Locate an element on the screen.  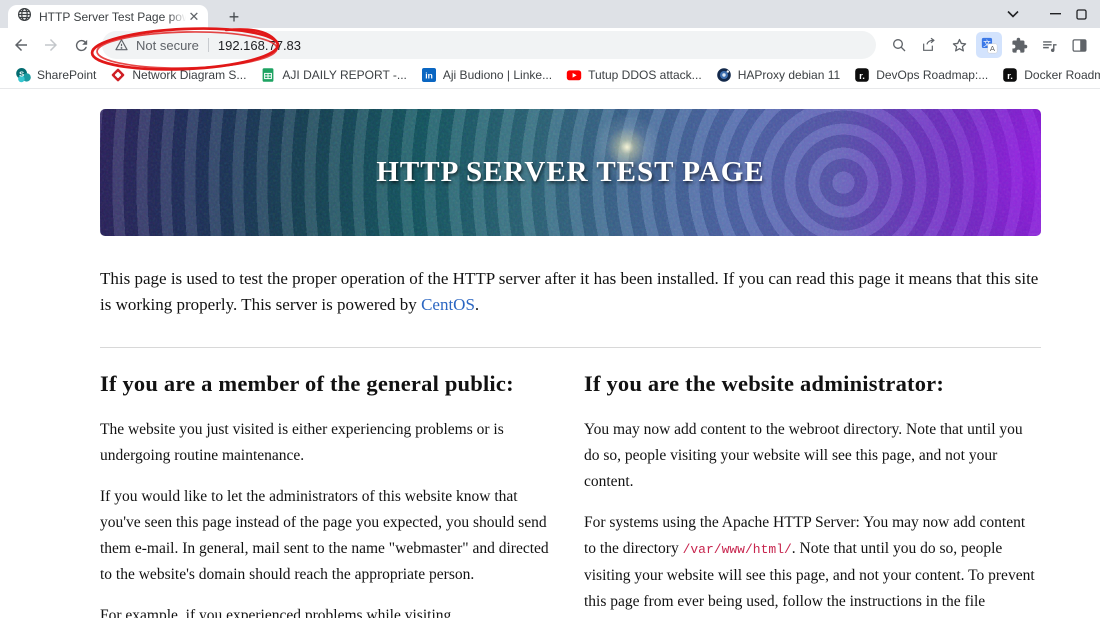
security-status: Not secure is located at coordinates (156, 45).